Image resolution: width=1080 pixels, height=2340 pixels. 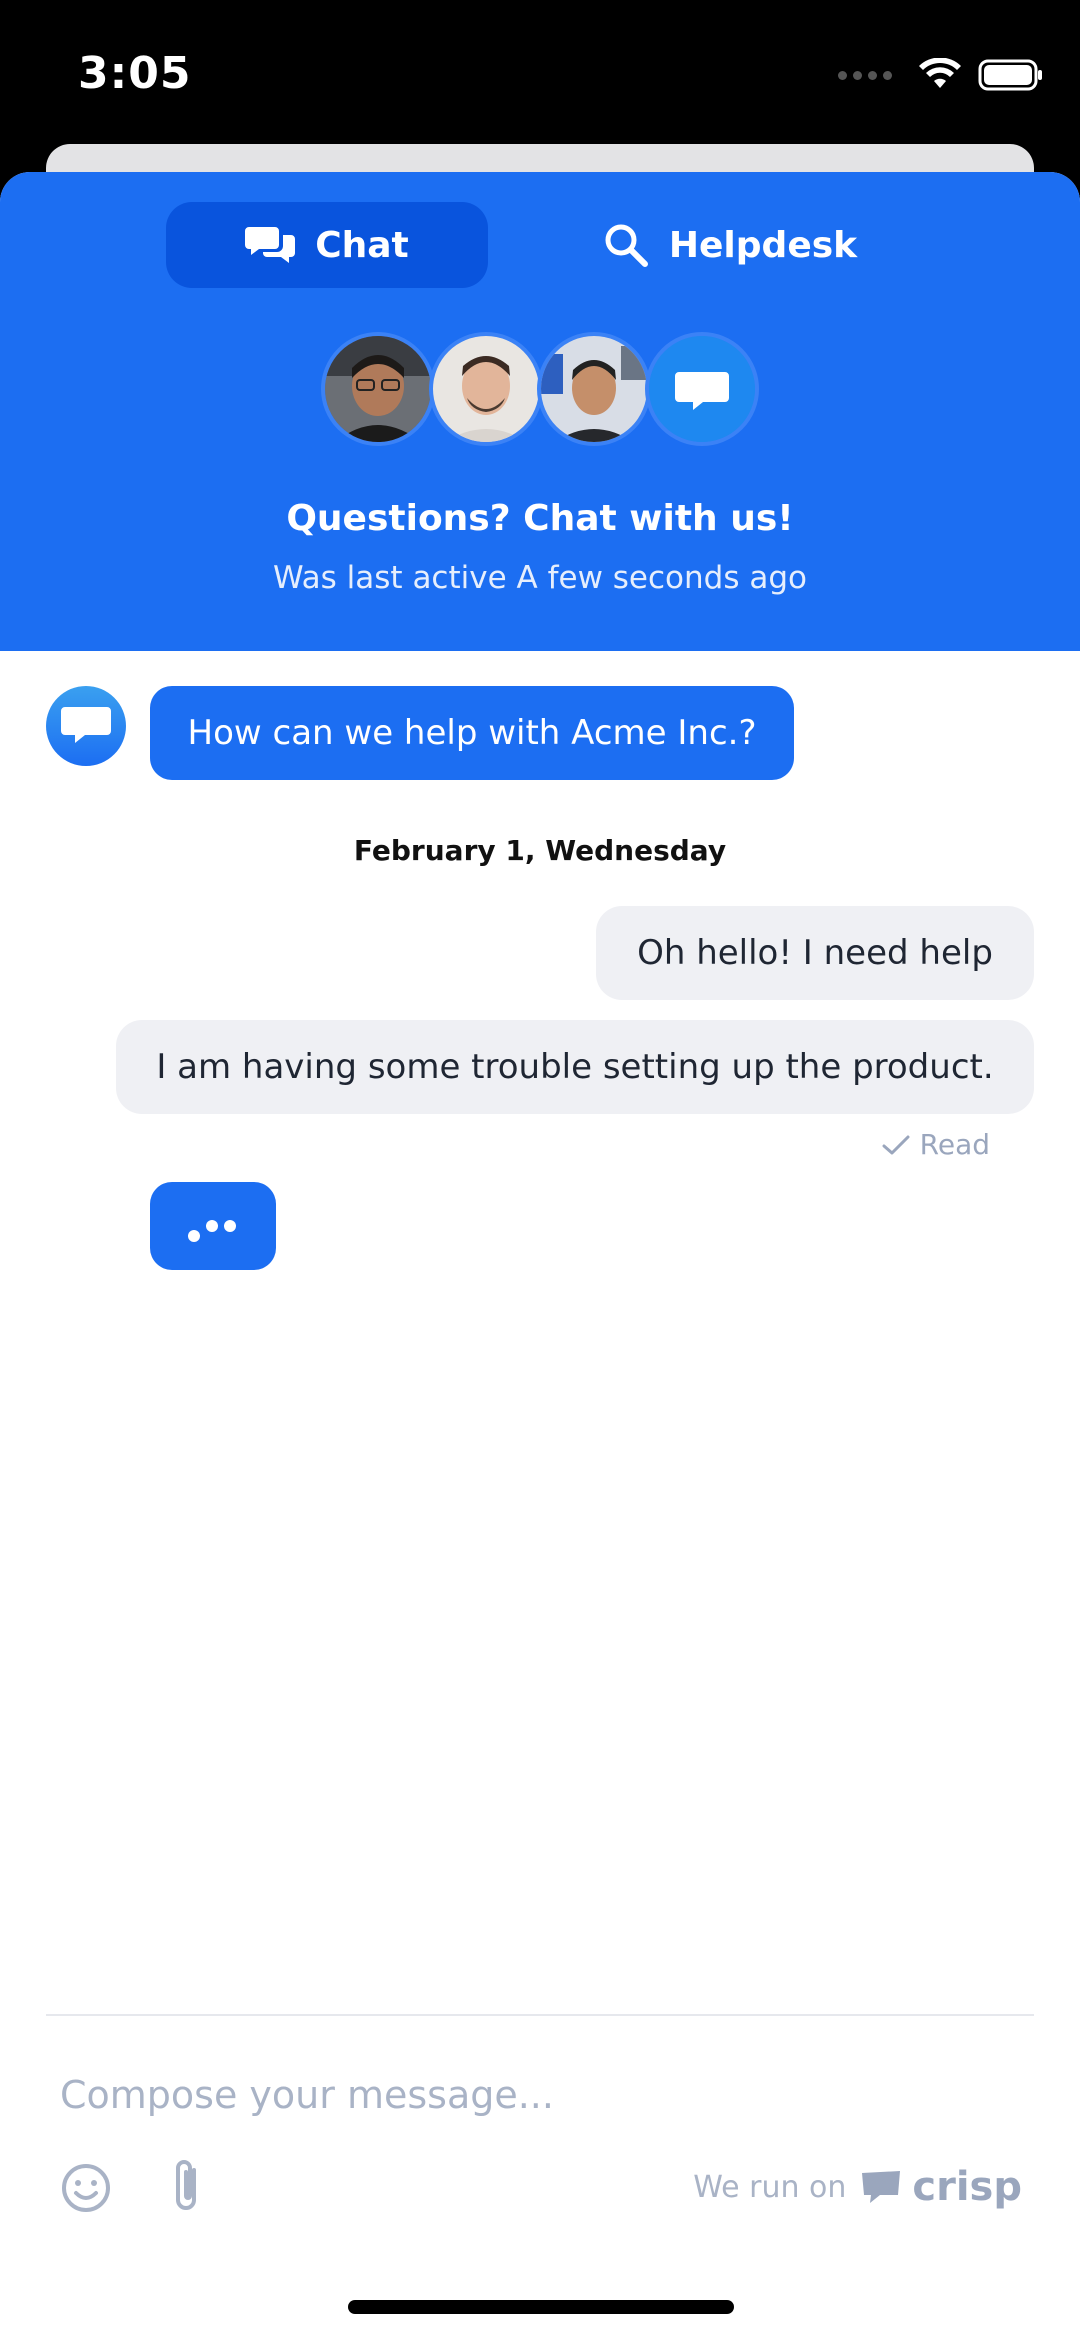 I want to click on emoji-button, so click(x=86, y=2188).